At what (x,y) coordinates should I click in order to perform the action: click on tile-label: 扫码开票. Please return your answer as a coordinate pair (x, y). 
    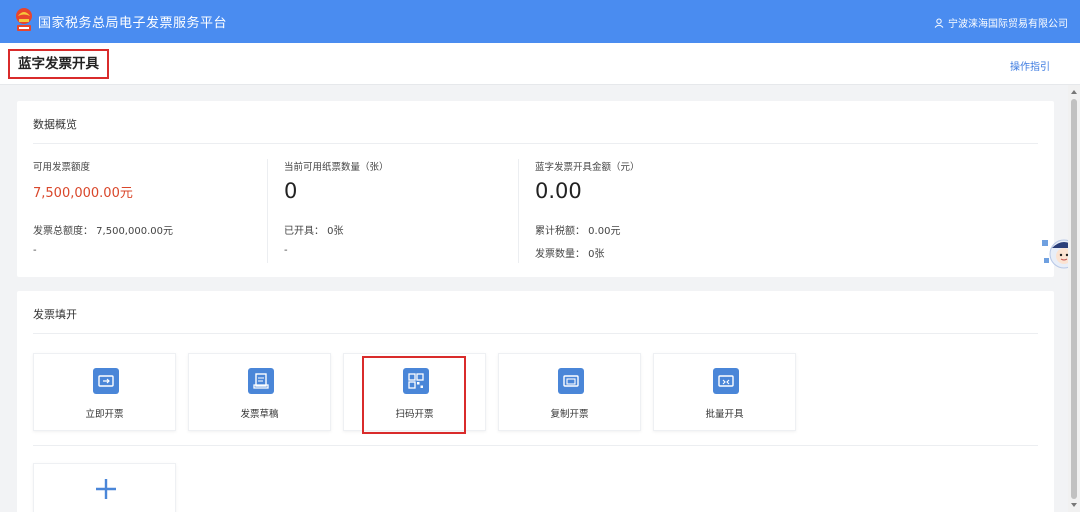
    Looking at the image, I should click on (414, 414).